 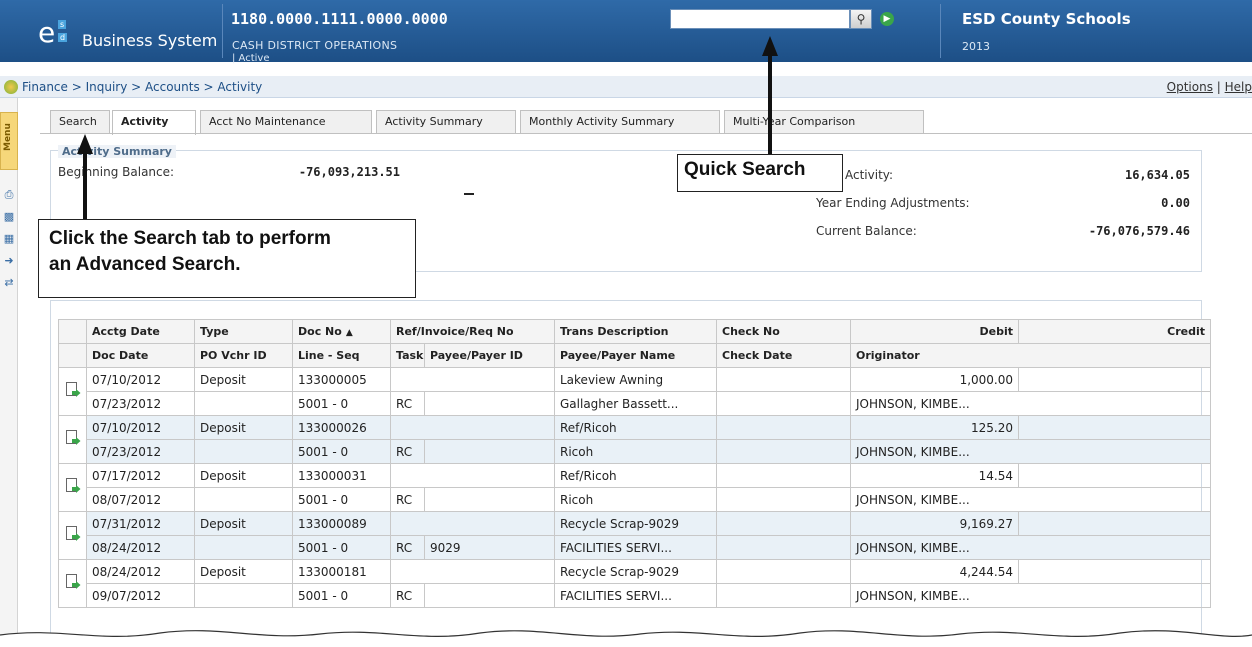 What do you see at coordinates (1139, 231) in the screenshot?
I see `current-balance-value: -76,076,579.46` at bounding box center [1139, 231].